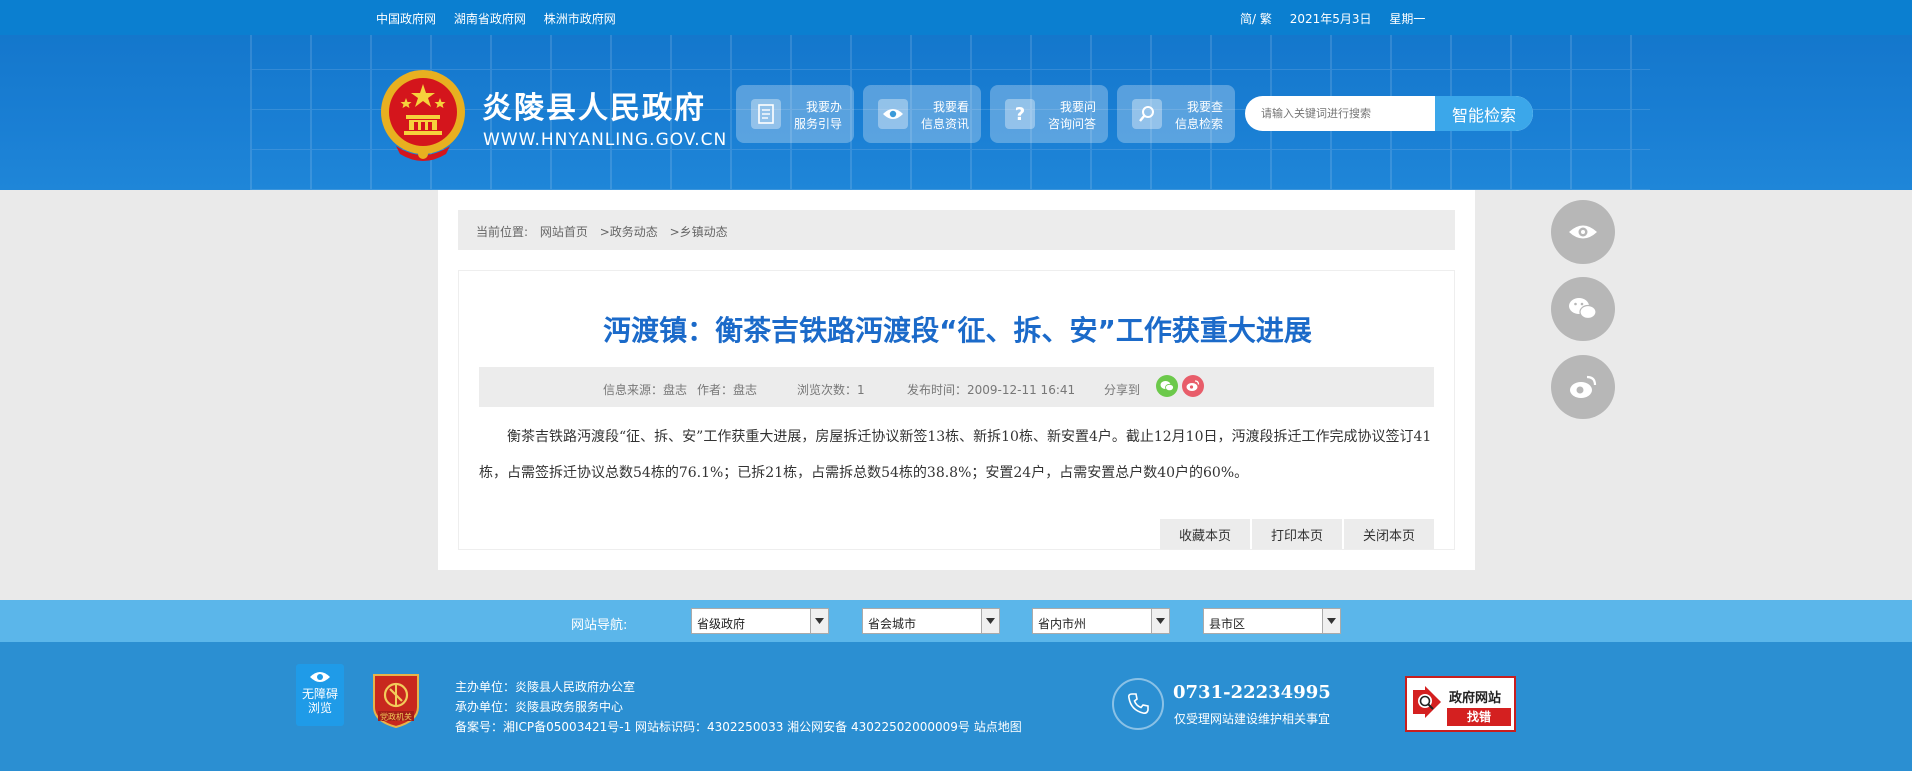  What do you see at coordinates (1252, 692) in the screenshot?
I see `contact-phone: 0731-22234995` at bounding box center [1252, 692].